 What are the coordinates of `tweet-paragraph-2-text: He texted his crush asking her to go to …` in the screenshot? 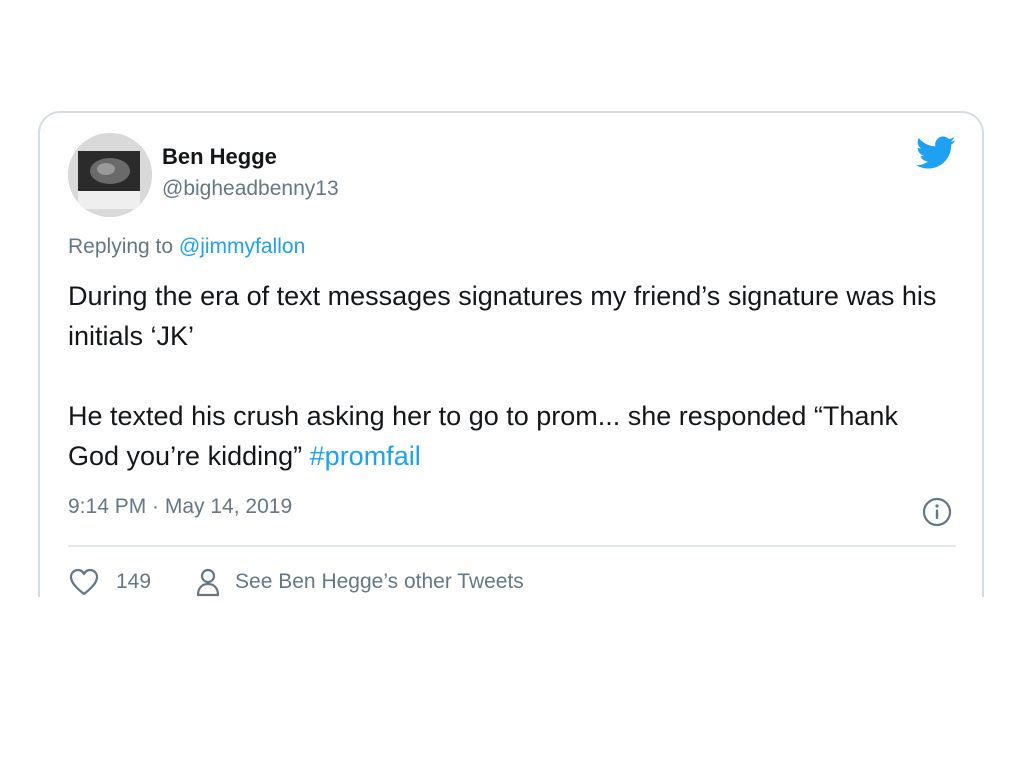 It's located at (483, 436).